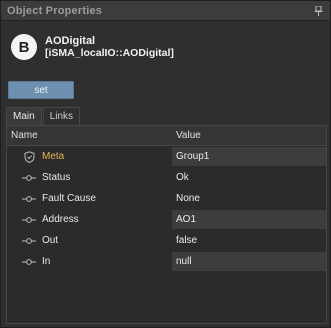 The image size is (331, 328). I want to click on property-value: AO1, so click(249, 219).